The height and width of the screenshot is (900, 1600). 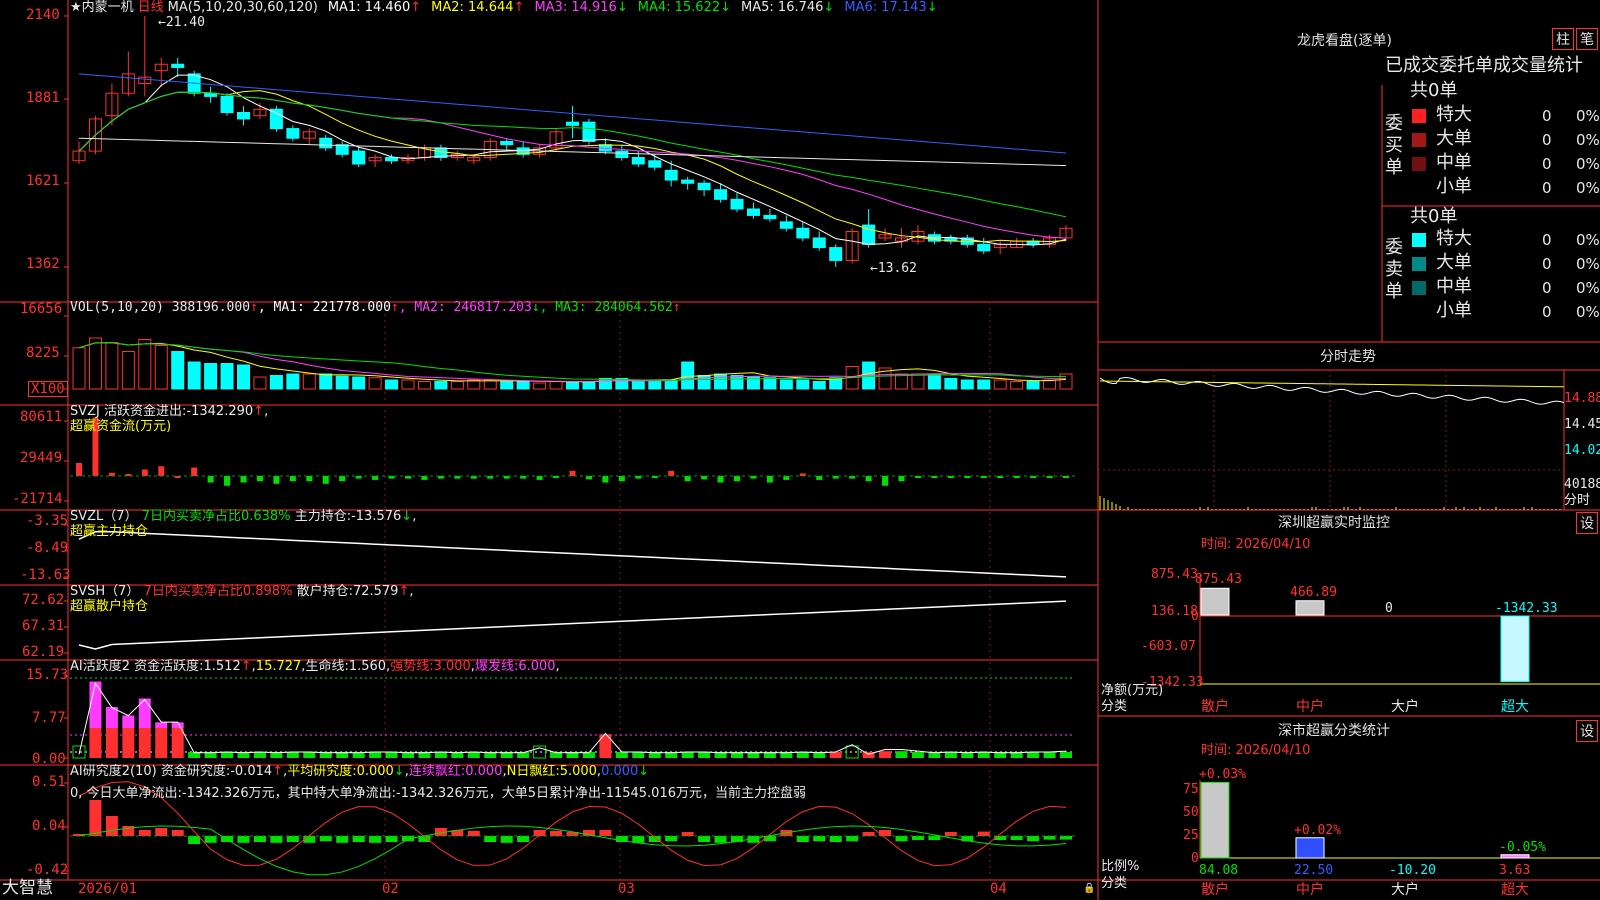 I want to click on y-tick-svsh-0: 72.62, so click(x=43, y=600).